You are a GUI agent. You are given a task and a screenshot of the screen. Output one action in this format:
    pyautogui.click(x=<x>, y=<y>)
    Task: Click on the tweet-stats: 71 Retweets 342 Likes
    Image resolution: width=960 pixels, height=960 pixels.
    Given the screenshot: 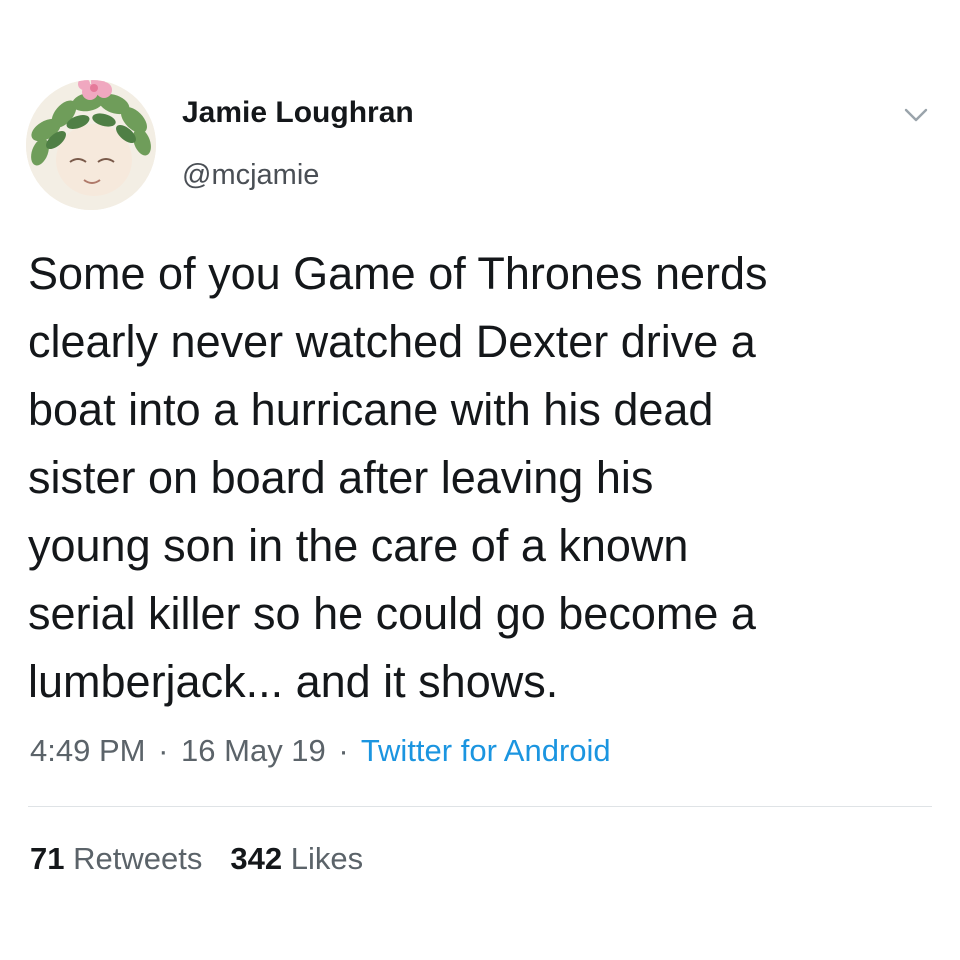 What is the action you would take?
    pyautogui.click(x=196, y=859)
    